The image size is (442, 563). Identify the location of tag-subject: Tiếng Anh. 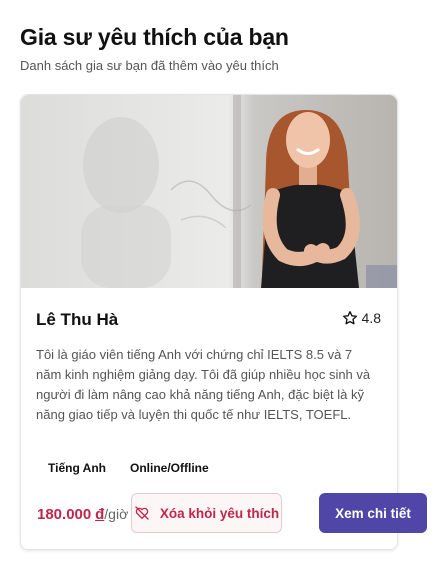
(77, 468).